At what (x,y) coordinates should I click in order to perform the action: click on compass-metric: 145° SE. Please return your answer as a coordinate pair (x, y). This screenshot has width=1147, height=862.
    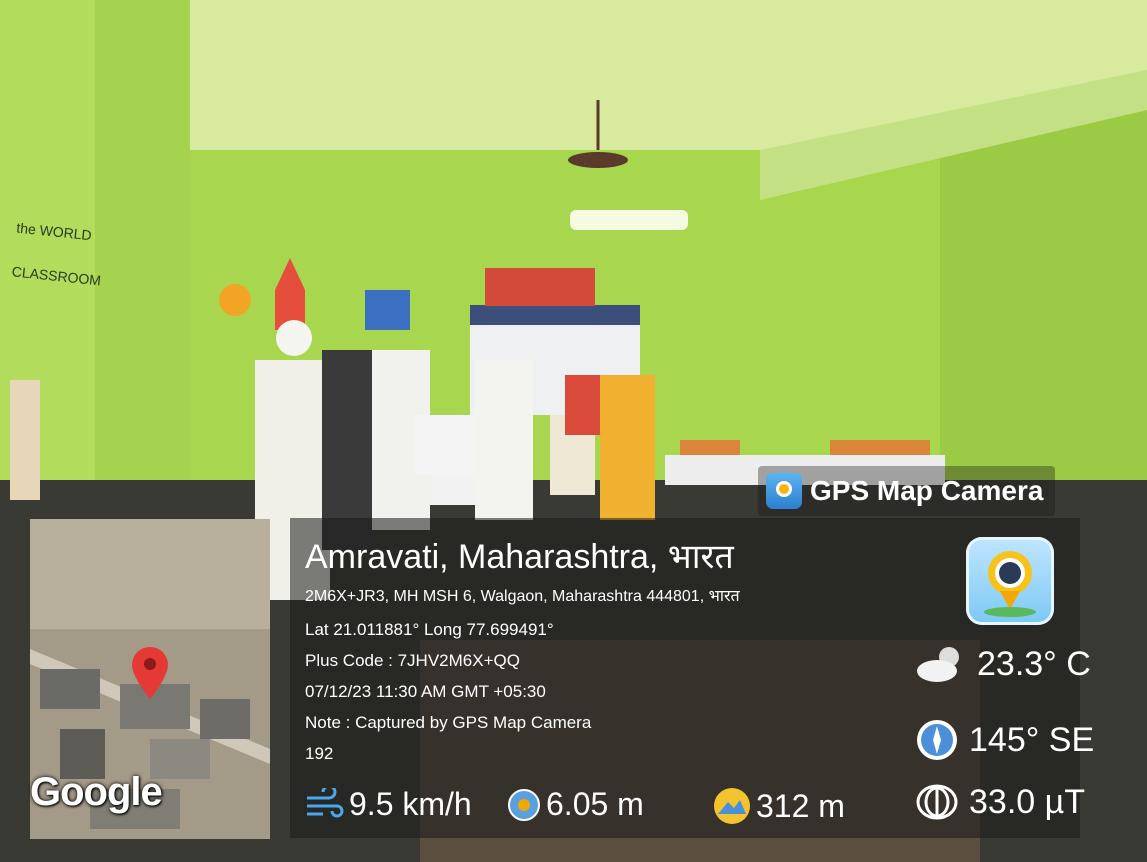
    Looking at the image, I should click on (1004, 740).